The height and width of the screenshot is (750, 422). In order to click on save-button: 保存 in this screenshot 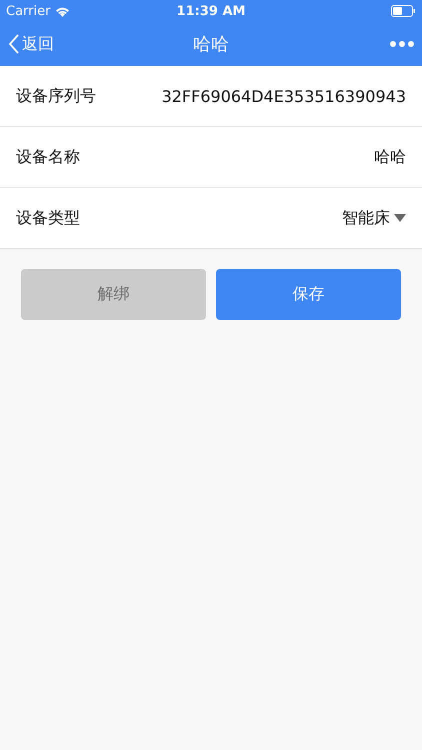, I will do `click(308, 294)`.